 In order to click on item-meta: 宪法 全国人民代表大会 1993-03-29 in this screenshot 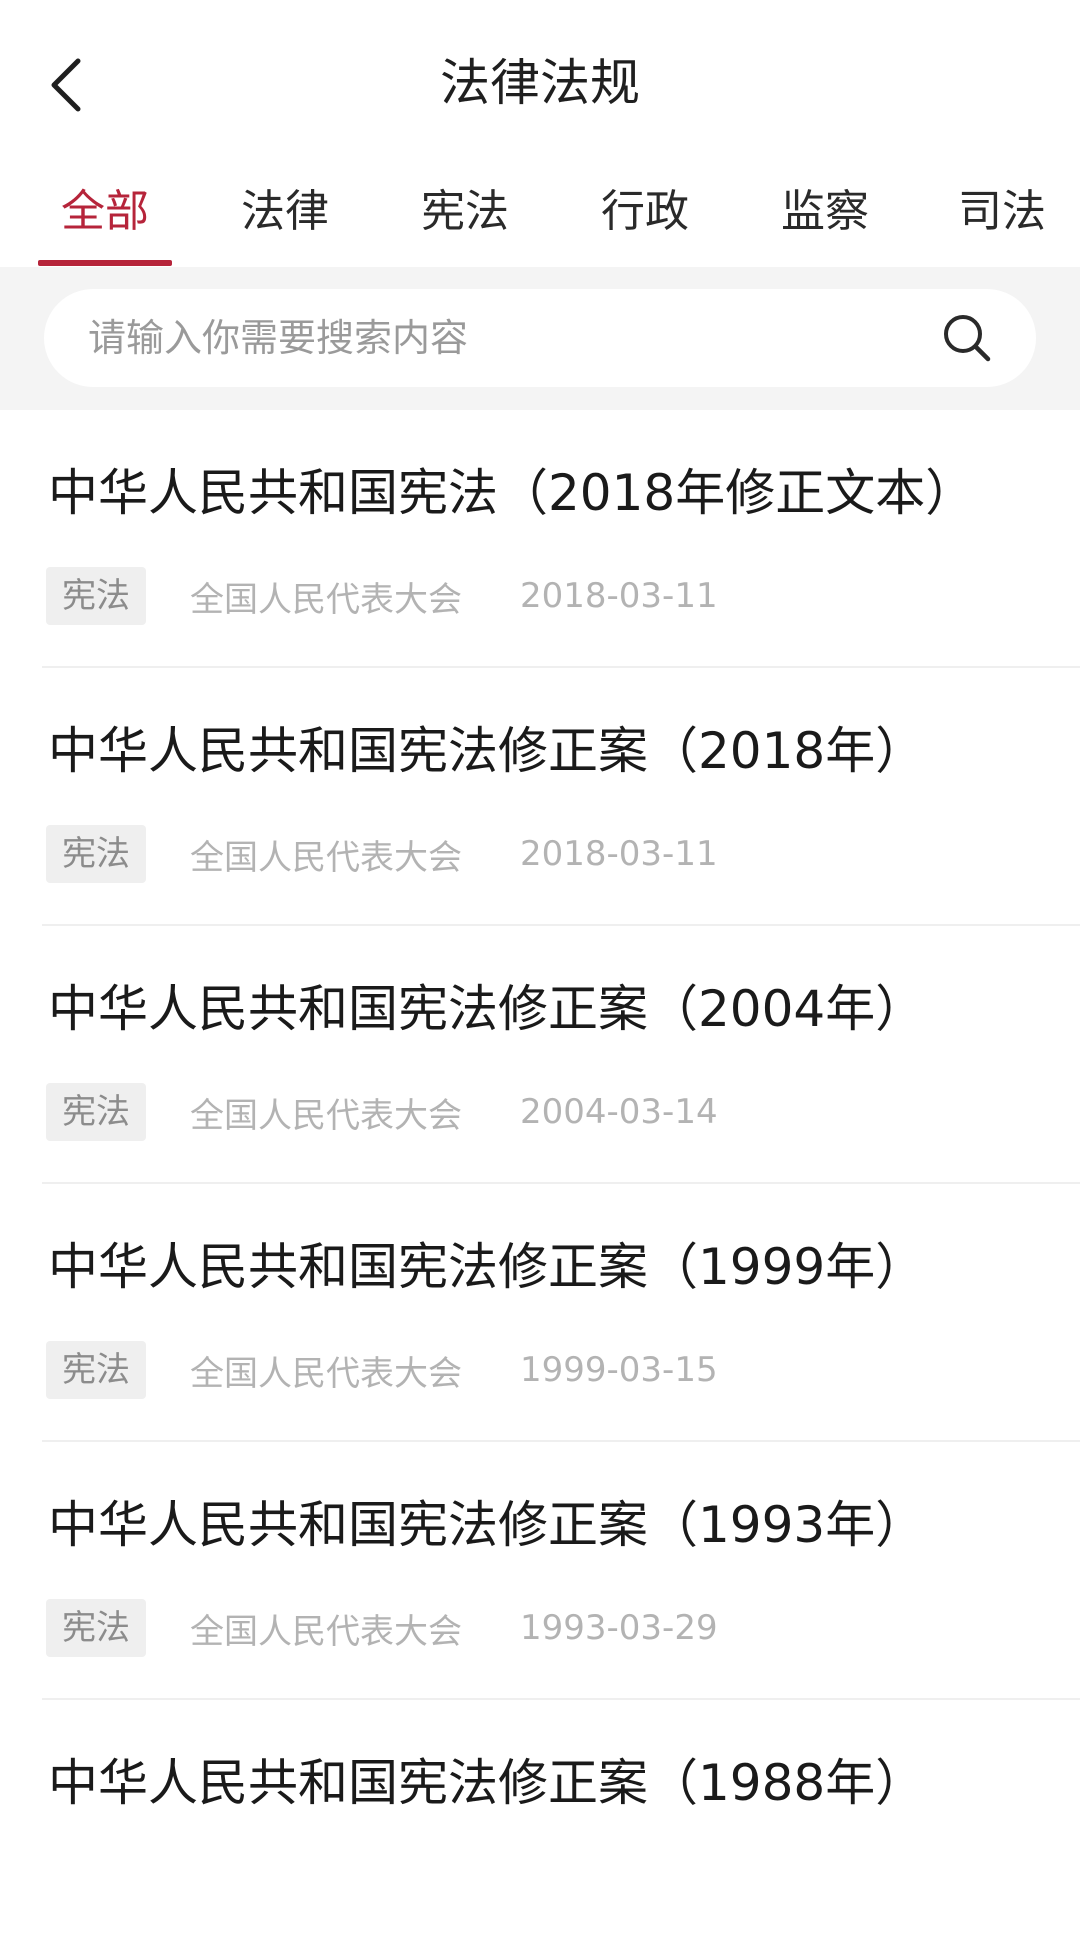, I will do `click(382, 1628)`.